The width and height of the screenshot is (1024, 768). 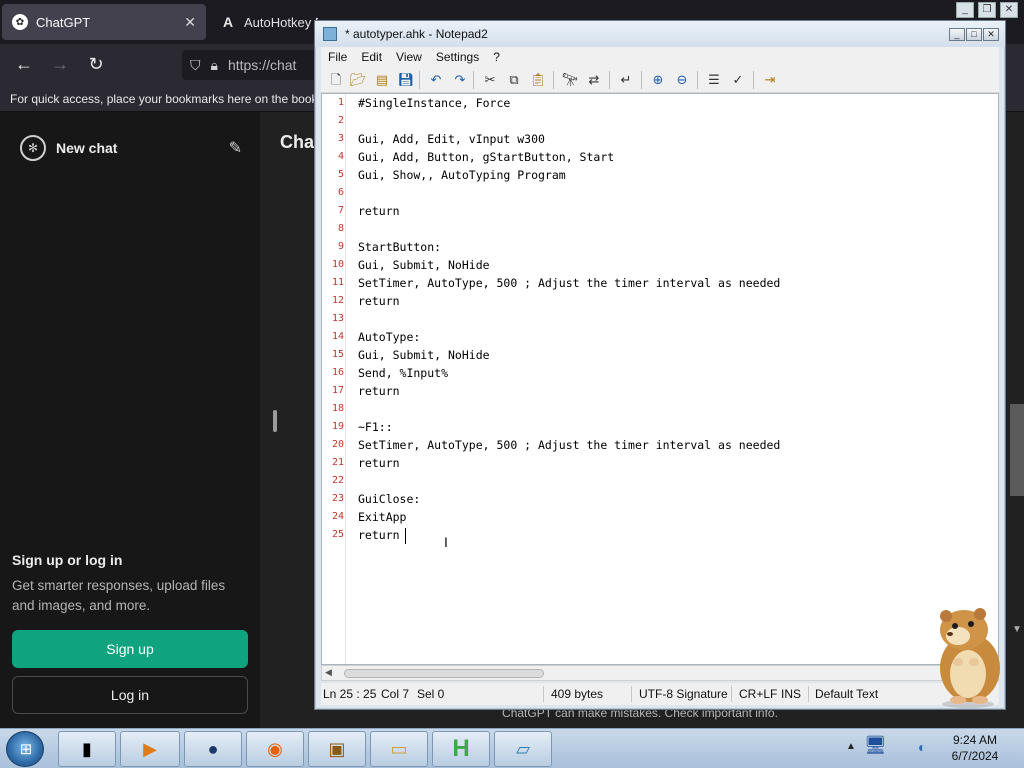 What do you see at coordinates (660, 427) in the screenshot?
I see `code-line: 19 ~F1::` at bounding box center [660, 427].